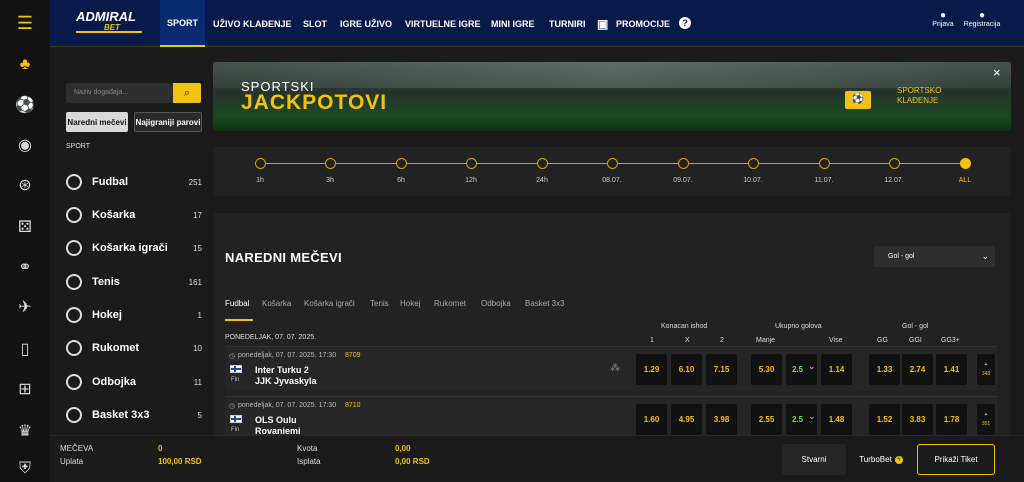  What do you see at coordinates (237, 303) in the screenshot?
I see `tab-fudbal: Fudbal` at bounding box center [237, 303].